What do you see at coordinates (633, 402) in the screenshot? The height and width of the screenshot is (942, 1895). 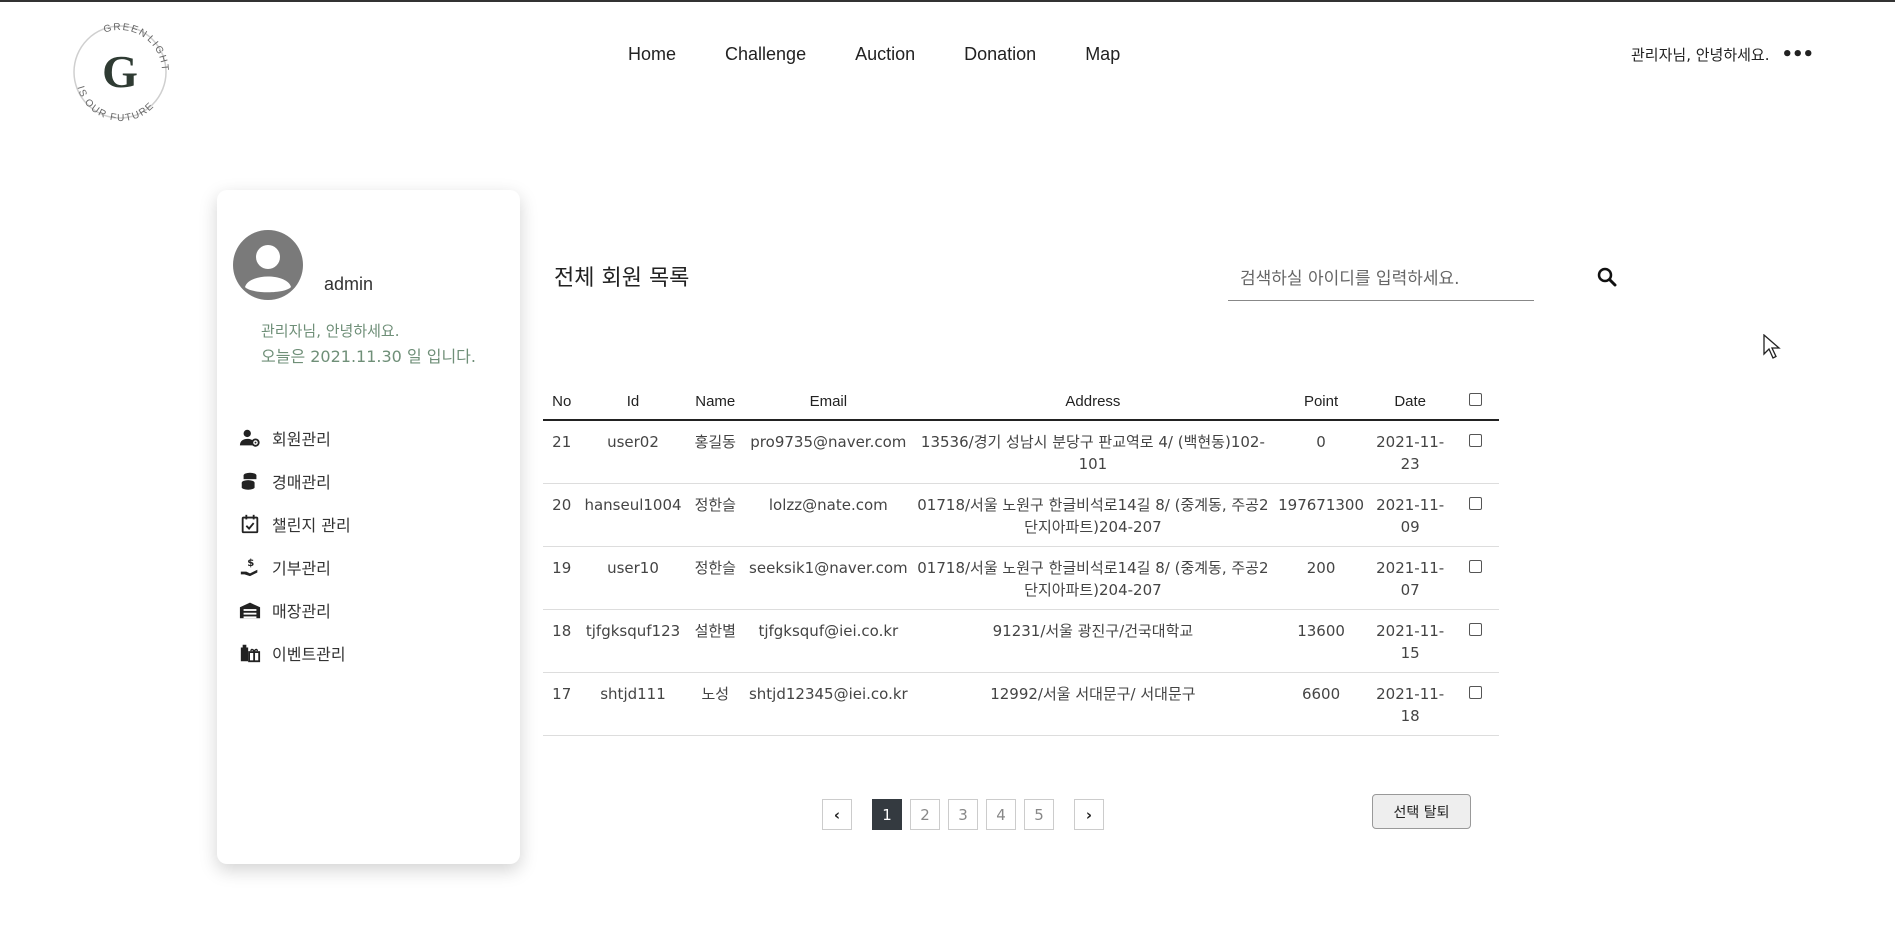 I see `col-id: Id` at bounding box center [633, 402].